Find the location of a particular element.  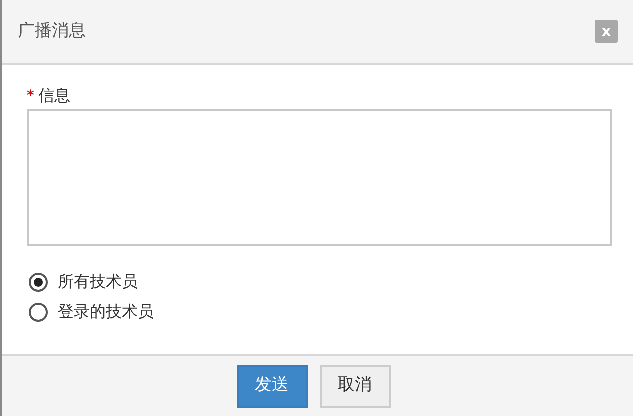

cancel-button: 取消 is located at coordinates (355, 386).